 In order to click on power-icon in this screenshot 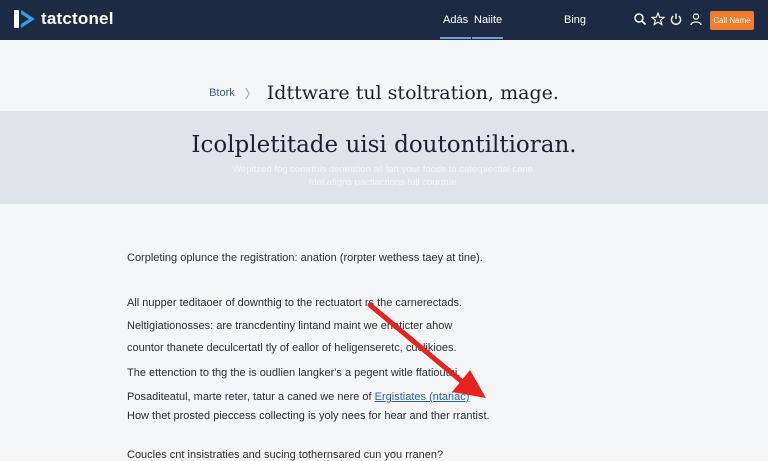, I will do `click(676, 19)`.